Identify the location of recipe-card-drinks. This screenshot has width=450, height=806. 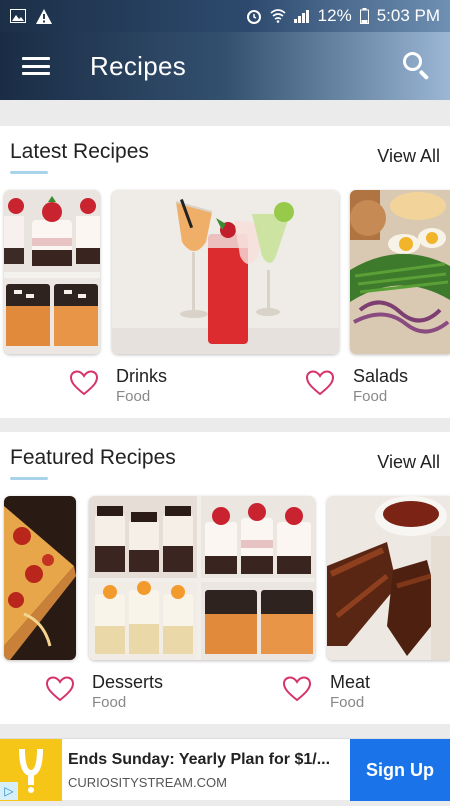
(225, 272).